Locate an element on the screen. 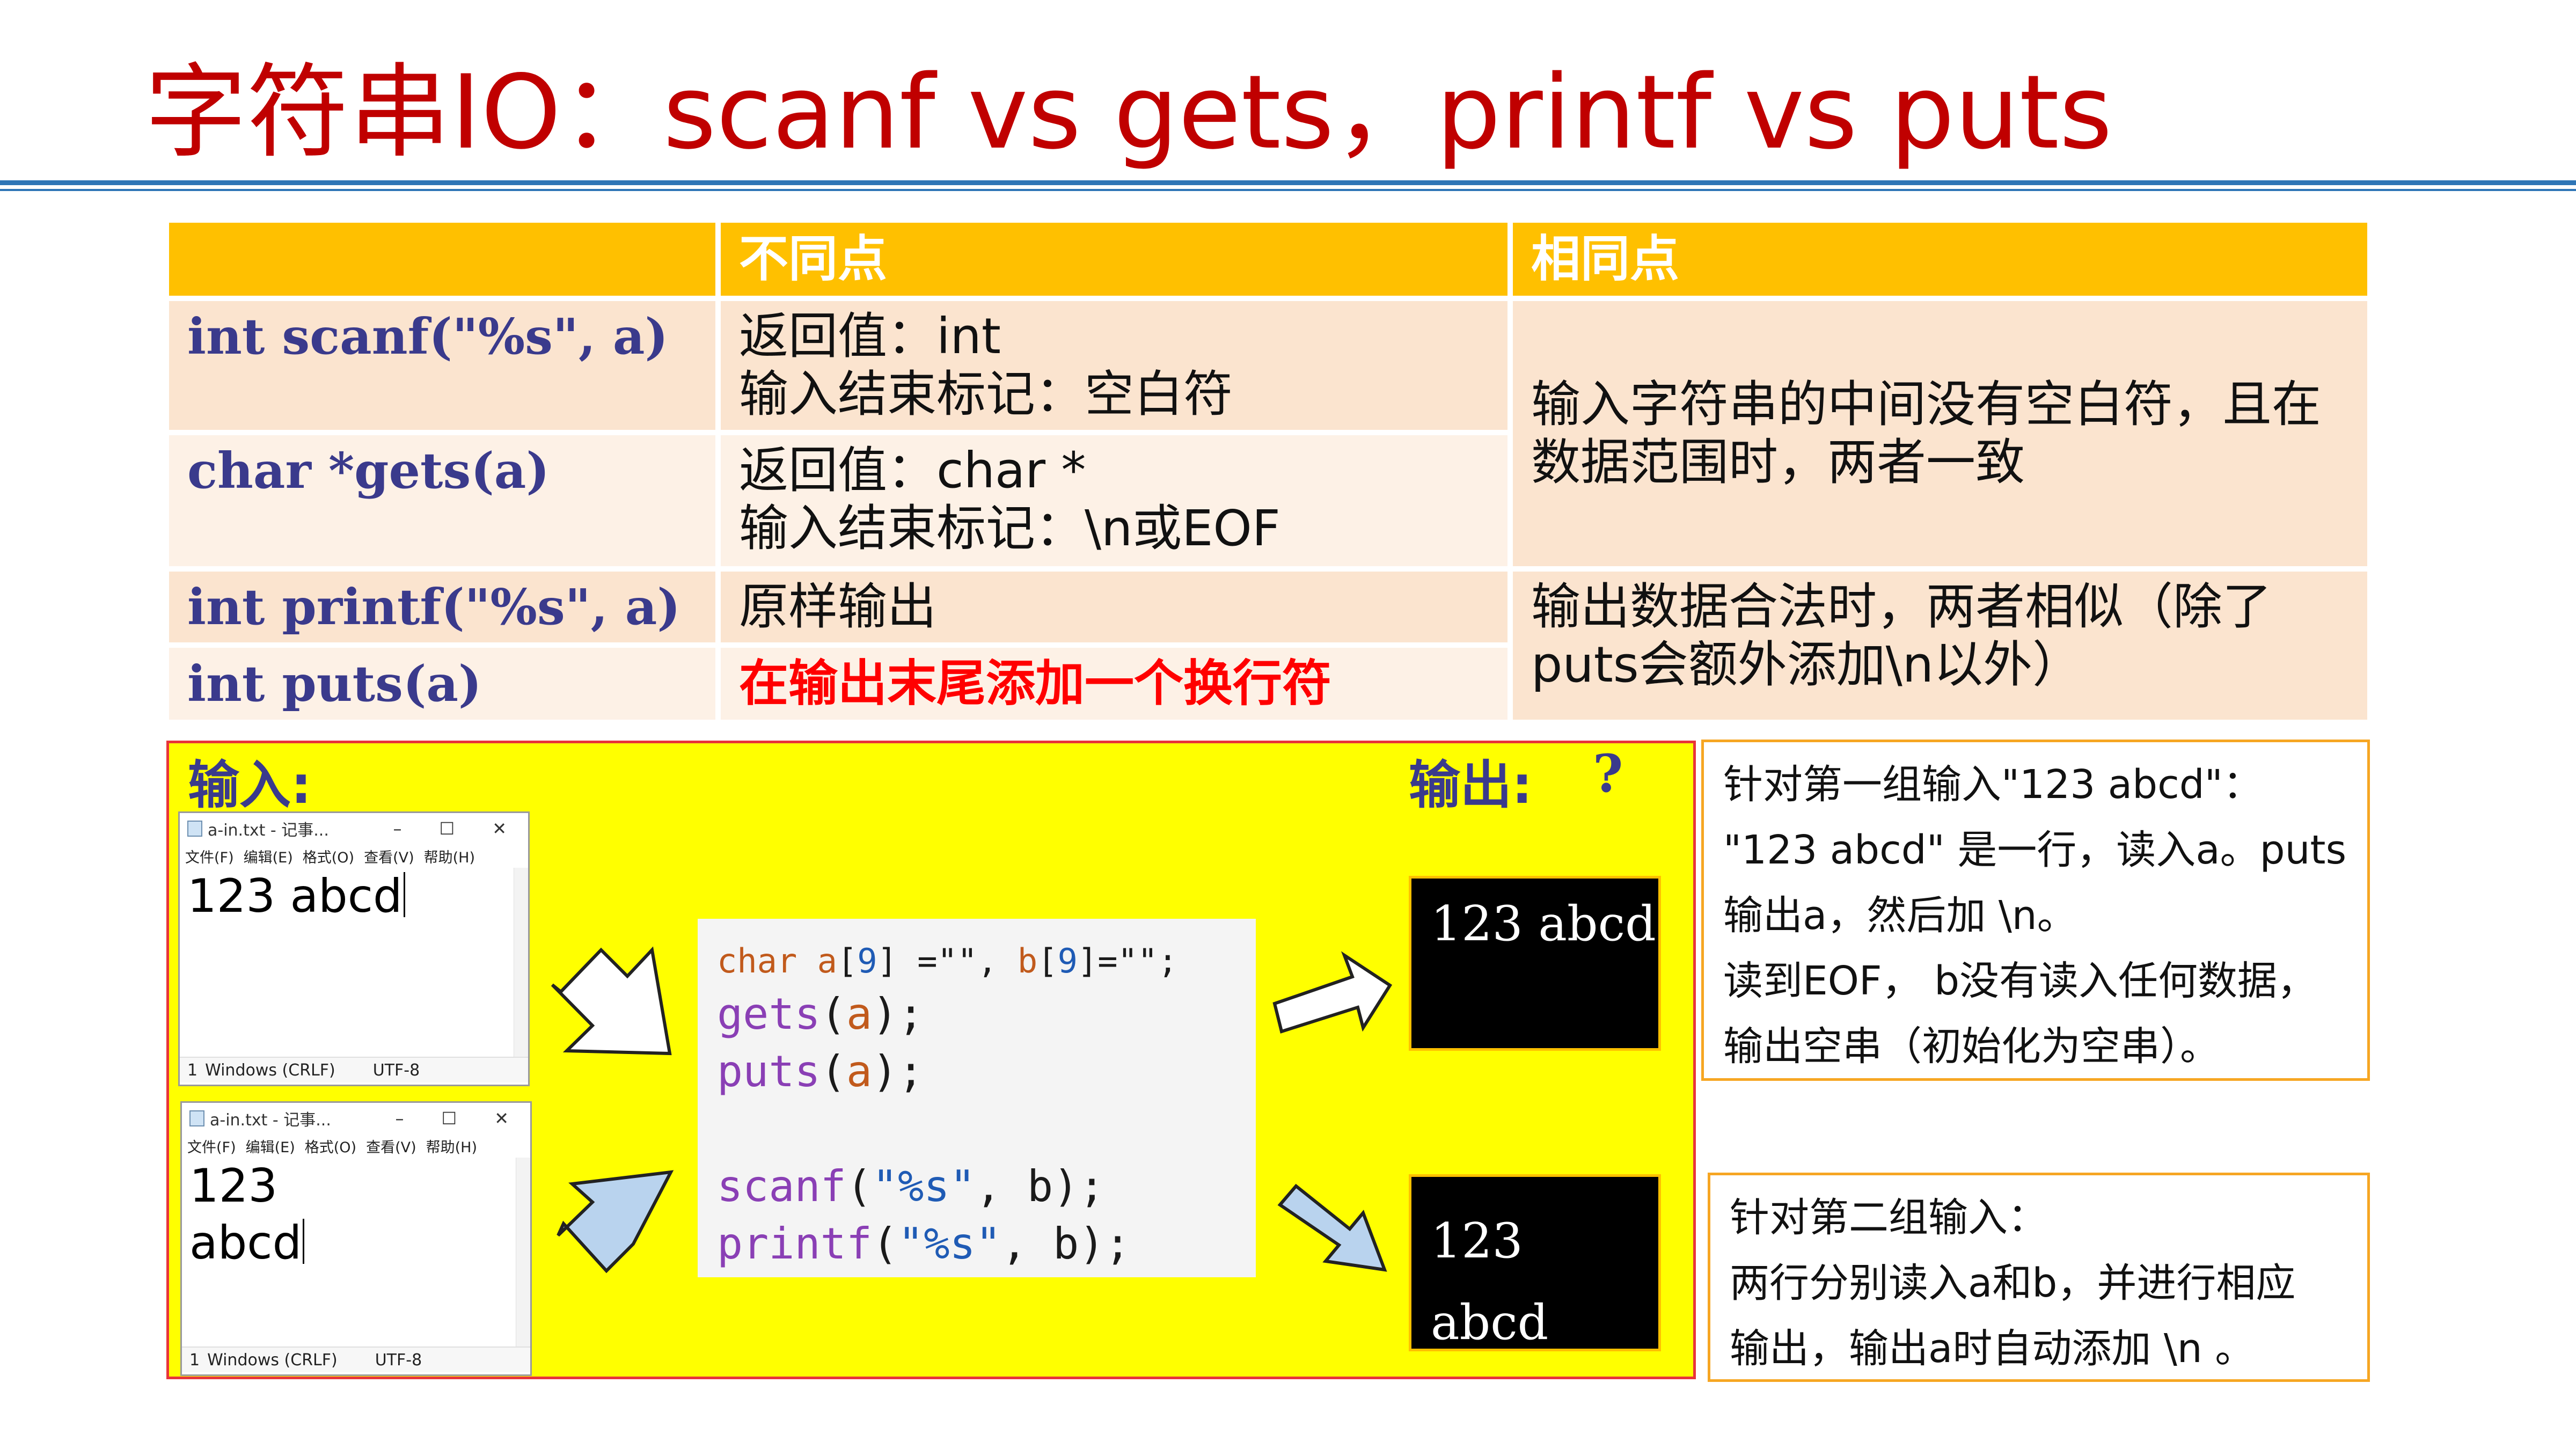 The height and width of the screenshot is (1449, 2576). note-line: "123 abcd" 是一行，读入a。puts is located at coordinates (2035, 850).